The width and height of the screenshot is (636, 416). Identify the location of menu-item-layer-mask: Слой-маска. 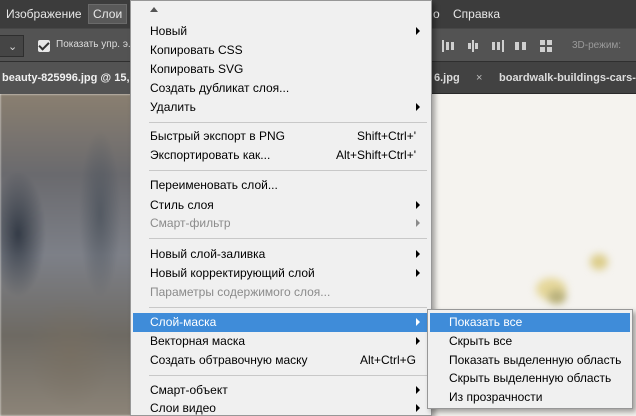
(281, 322).